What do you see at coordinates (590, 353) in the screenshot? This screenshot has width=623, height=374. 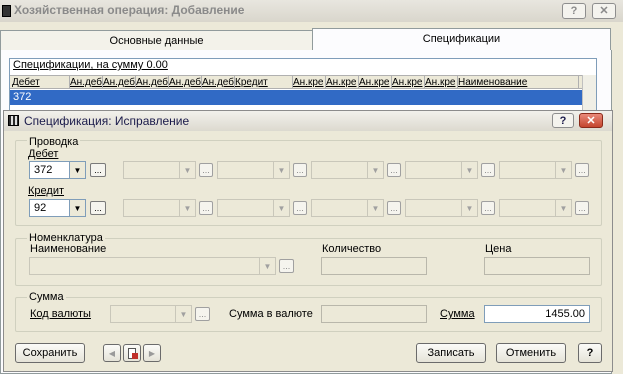 I see `help-button: ?` at bounding box center [590, 353].